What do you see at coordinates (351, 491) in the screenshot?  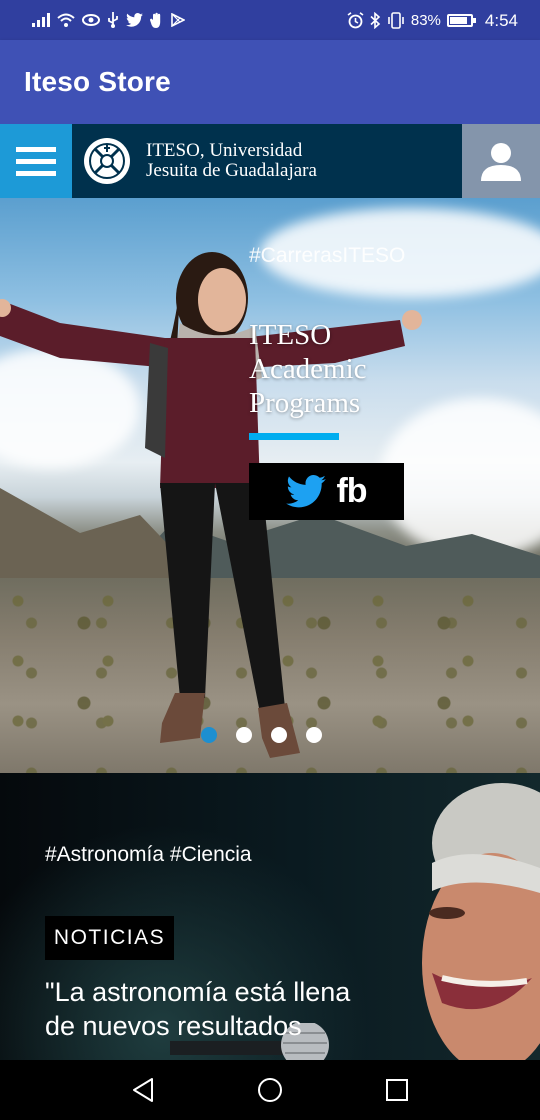 I see `facebook-link: fb` at bounding box center [351, 491].